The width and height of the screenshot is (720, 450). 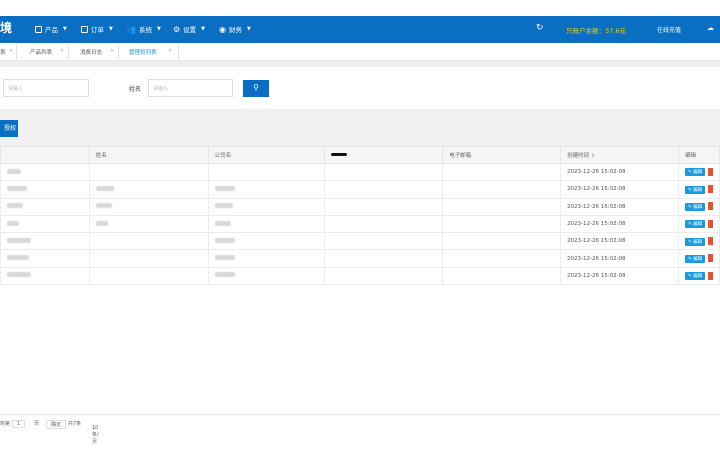 I want to click on search-button: ⚲, so click(x=256, y=88).